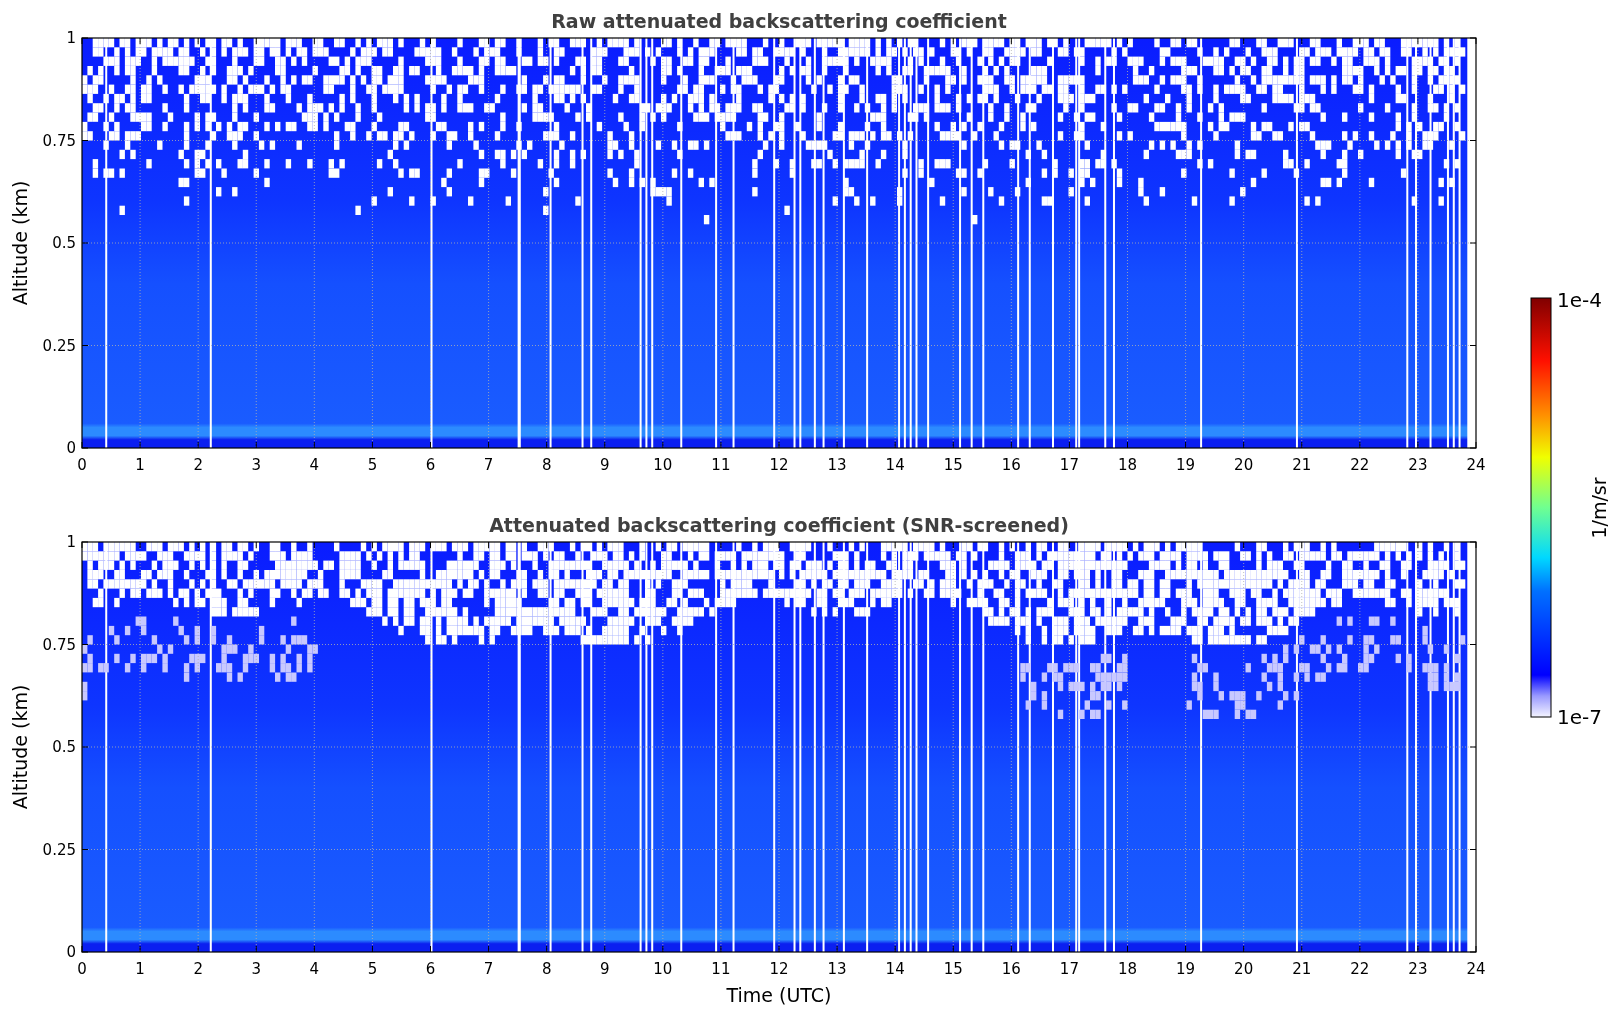 The image size is (1621, 1020). Describe the element at coordinates (1599, 508) in the screenshot. I see `colorbar-label: 1/m/sr` at that location.